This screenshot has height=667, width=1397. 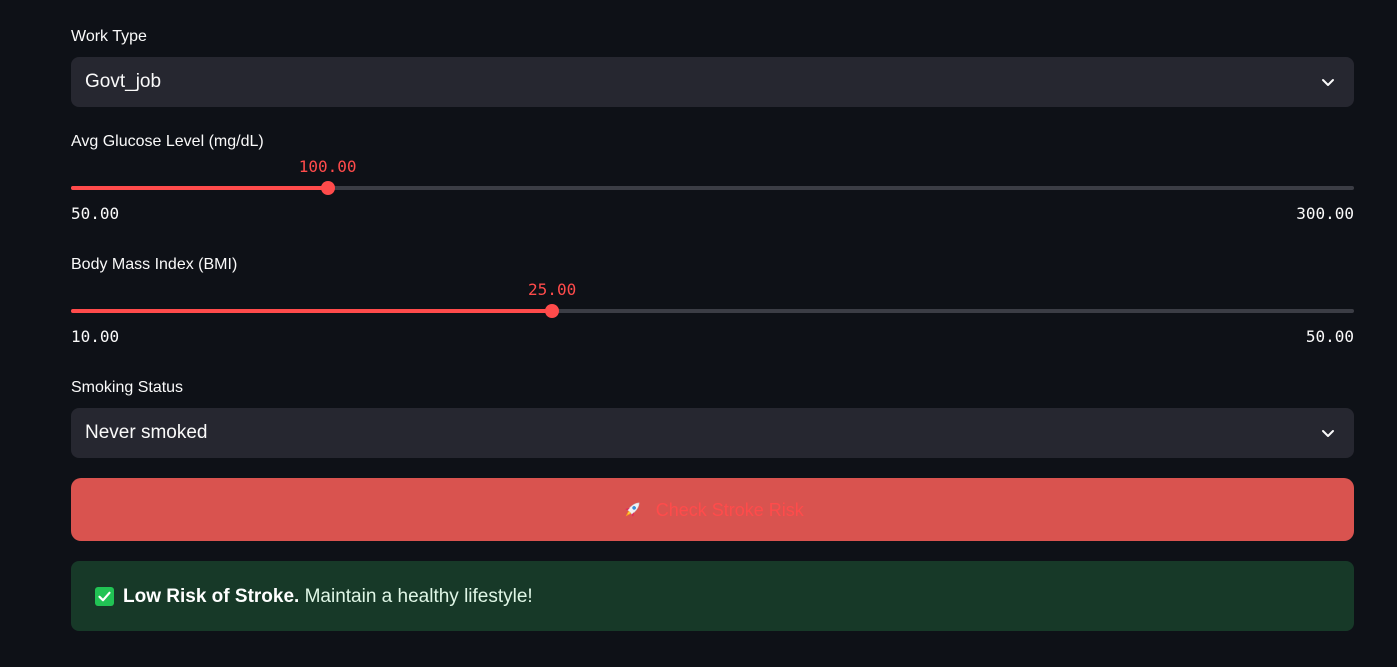 What do you see at coordinates (552, 289) in the screenshot?
I see `slider-current-value: 25.00` at bounding box center [552, 289].